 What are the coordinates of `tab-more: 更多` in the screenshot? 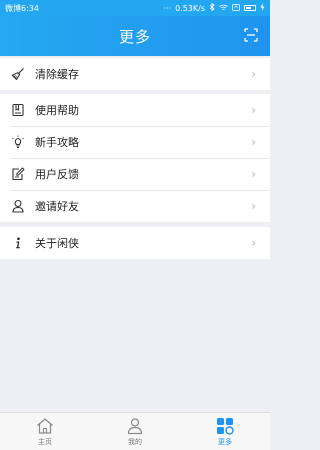 It's located at (225, 431).